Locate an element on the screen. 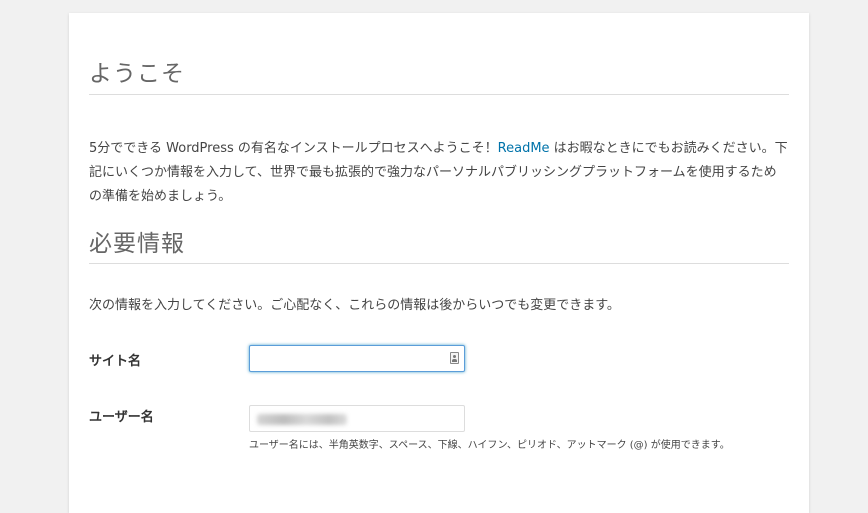  contact-card-icon is located at coordinates (454, 358).